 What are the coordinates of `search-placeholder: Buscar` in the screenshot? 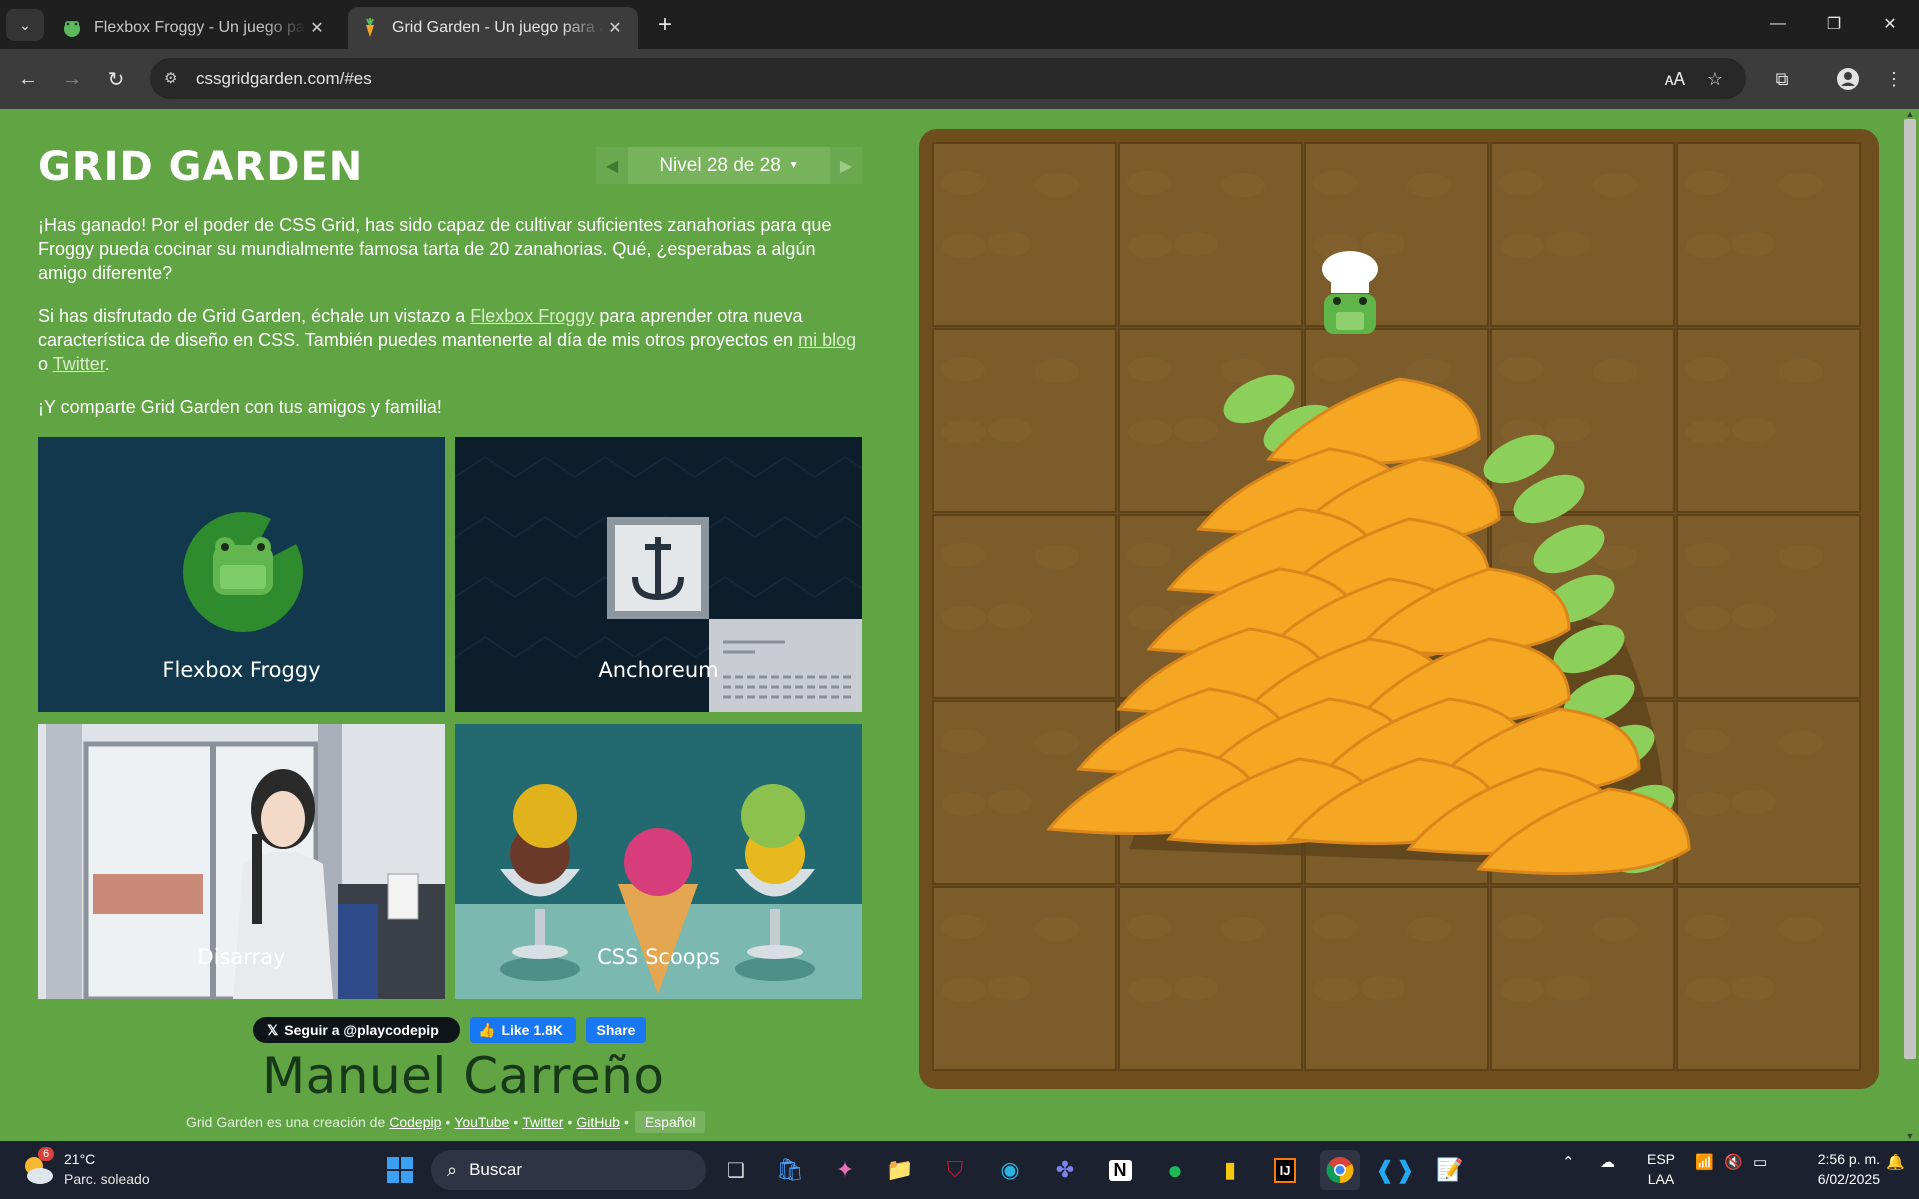 It's located at (496, 1169).